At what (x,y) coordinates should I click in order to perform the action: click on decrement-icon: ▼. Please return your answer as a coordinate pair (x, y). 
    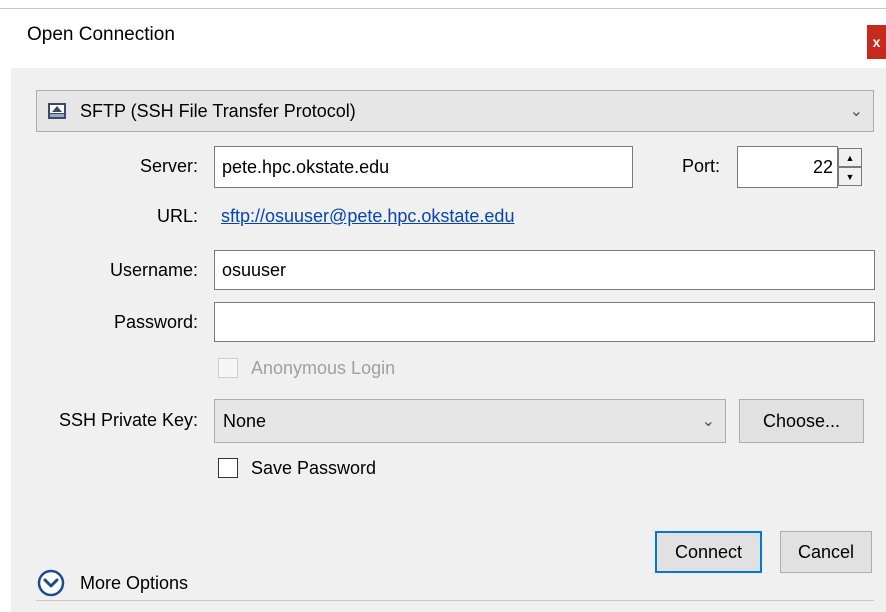
    Looking at the image, I should click on (850, 176).